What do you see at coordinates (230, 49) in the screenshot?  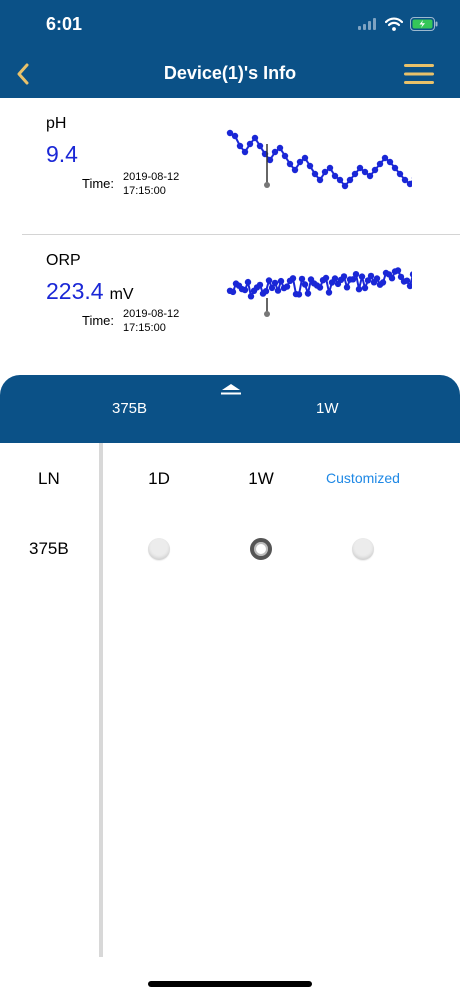 I see `top-bar: 6:01 Device(1)'s Info` at bounding box center [230, 49].